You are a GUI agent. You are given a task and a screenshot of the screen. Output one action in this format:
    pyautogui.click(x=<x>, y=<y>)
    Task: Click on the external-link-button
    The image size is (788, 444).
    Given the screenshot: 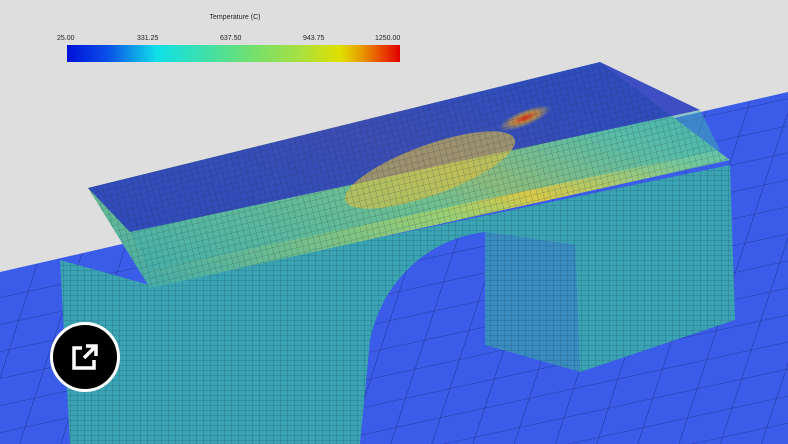 What is the action you would take?
    pyautogui.click(x=85, y=357)
    